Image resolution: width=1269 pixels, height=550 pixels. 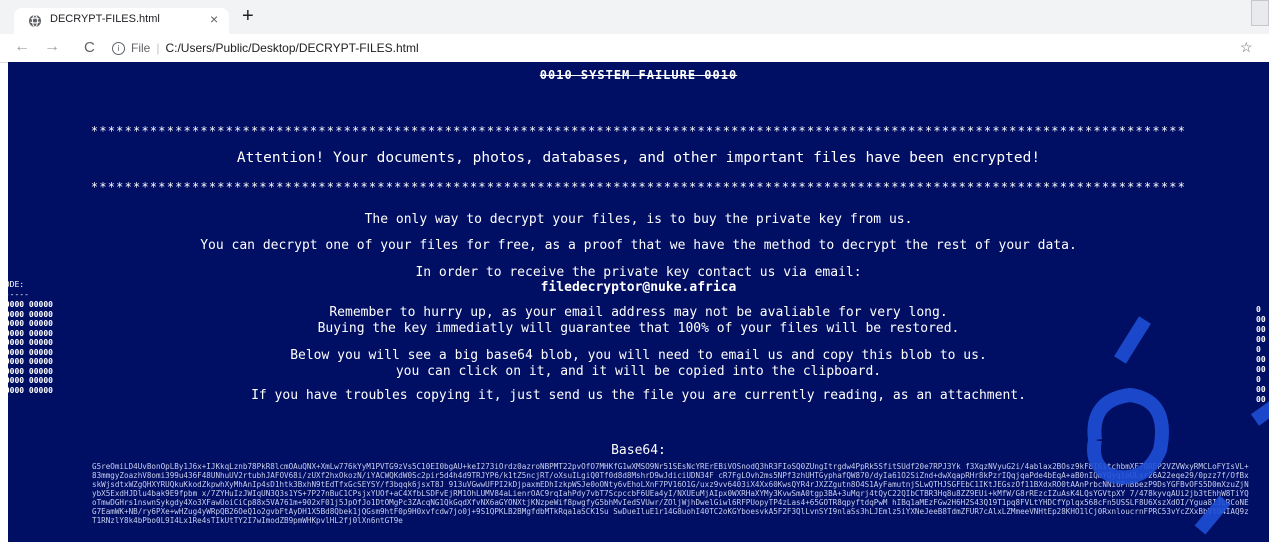 What do you see at coordinates (22, 47) in the screenshot?
I see `back-arrow-icon: ←` at bounding box center [22, 47].